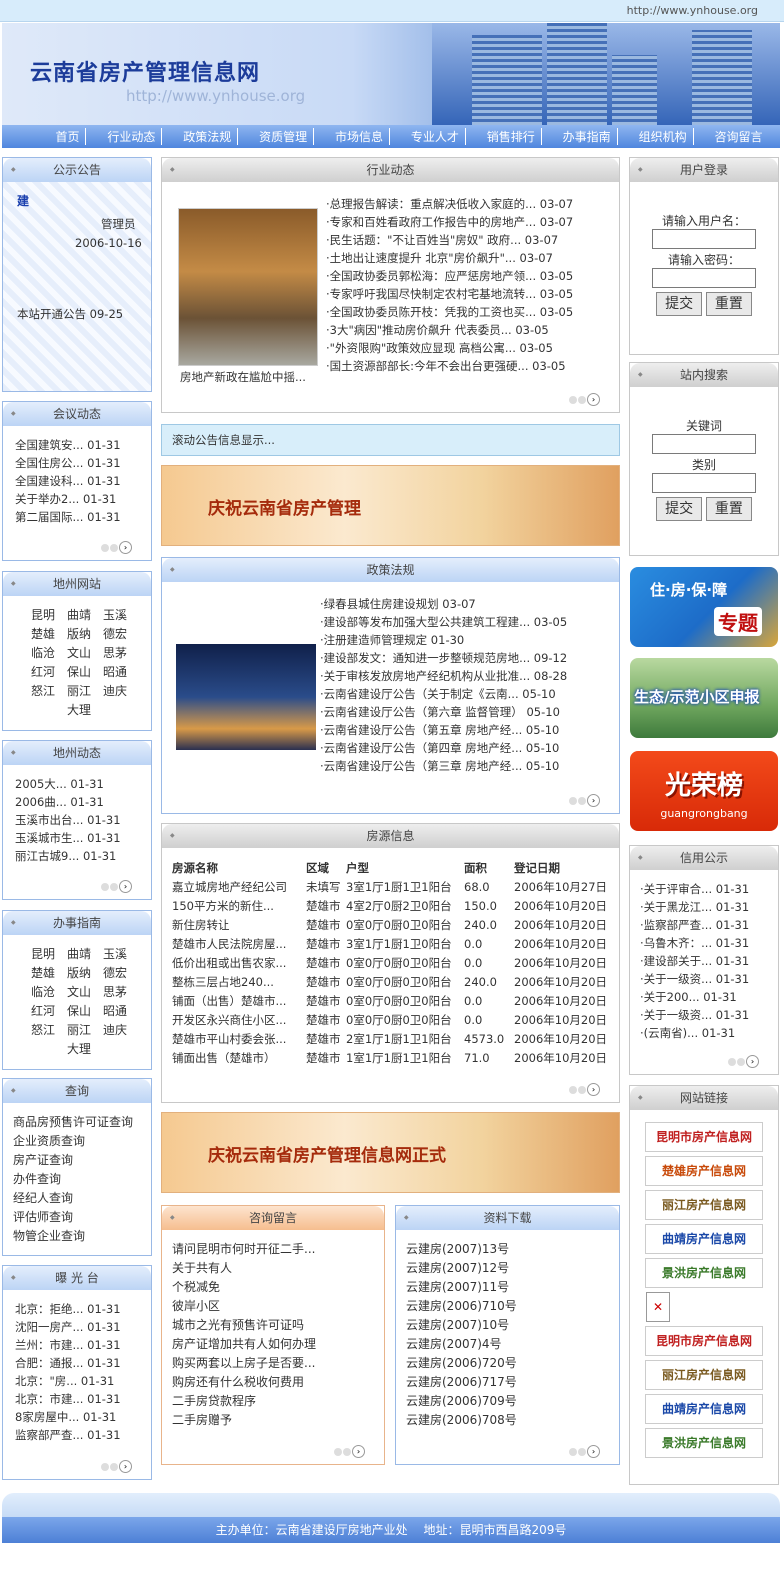 The width and height of the screenshot is (784, 1575). Describe the element at coordinates (512, 1287) in the screenshot. I see `download-item: 云建房(2007)11号` at that location.